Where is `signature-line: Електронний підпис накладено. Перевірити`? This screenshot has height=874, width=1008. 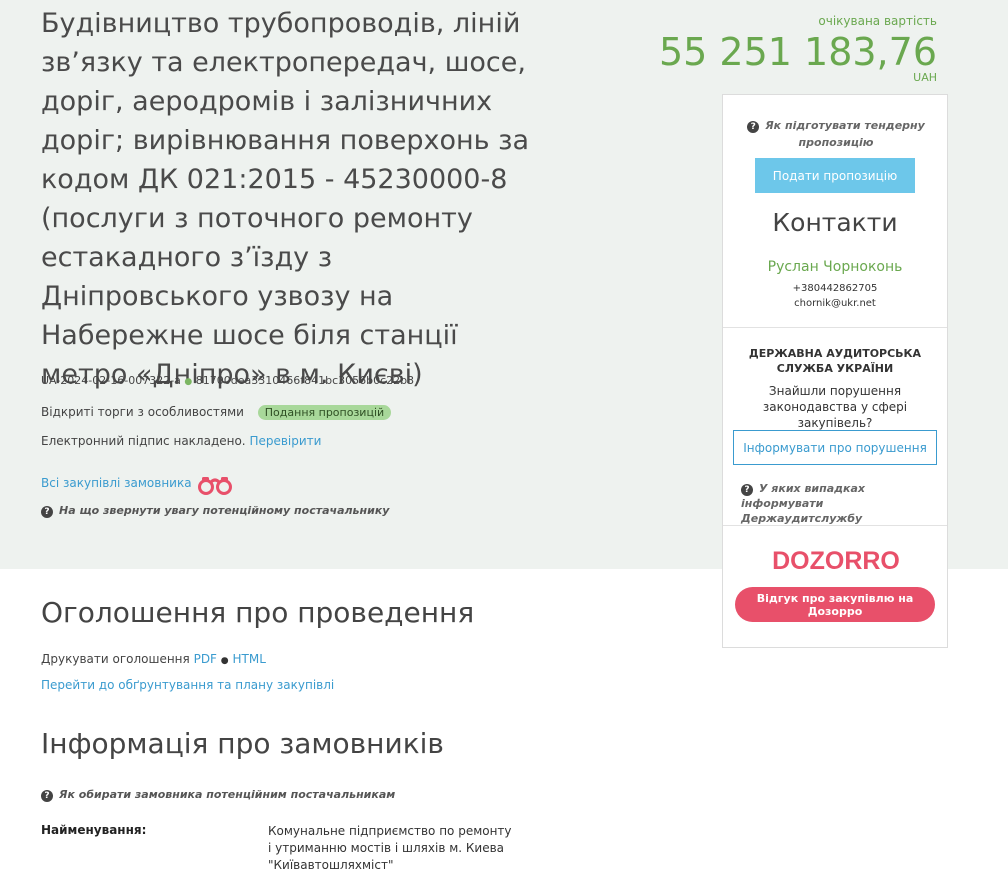 signature-line: Електронний підпис накладено. Перевірити is located at coordinates (181, 441).